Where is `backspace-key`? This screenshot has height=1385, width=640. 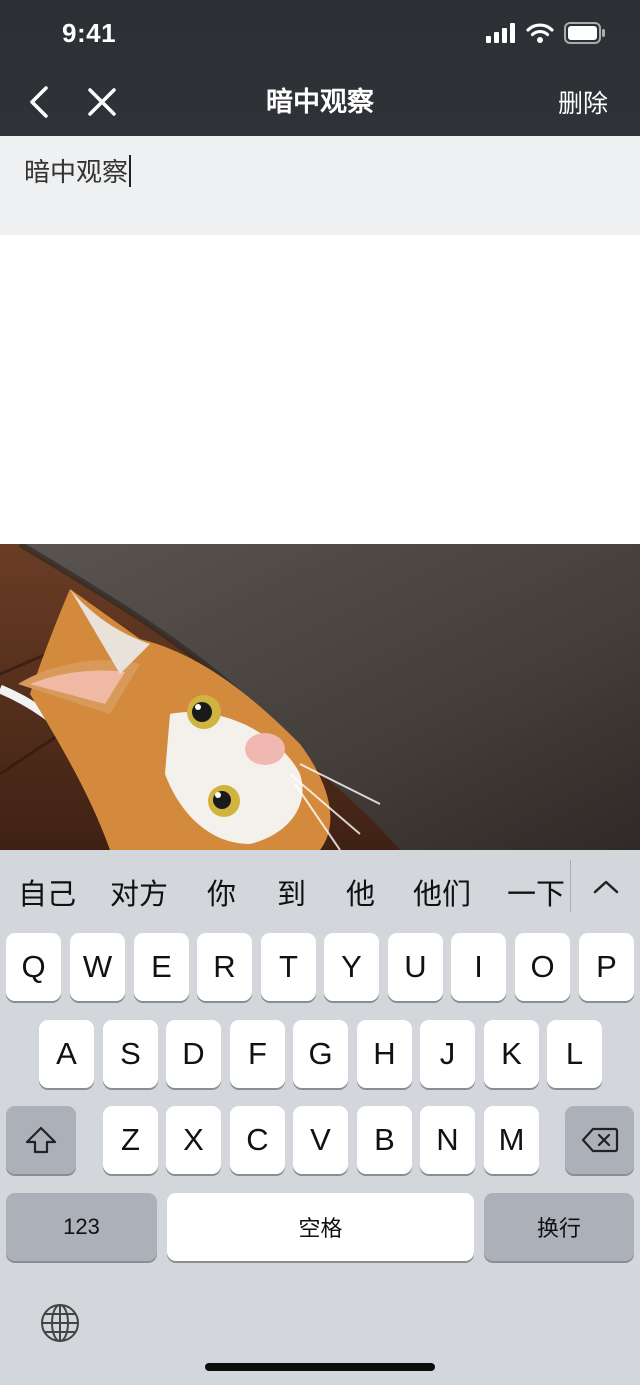 backspace-key is located at coordinates (599, 1140).